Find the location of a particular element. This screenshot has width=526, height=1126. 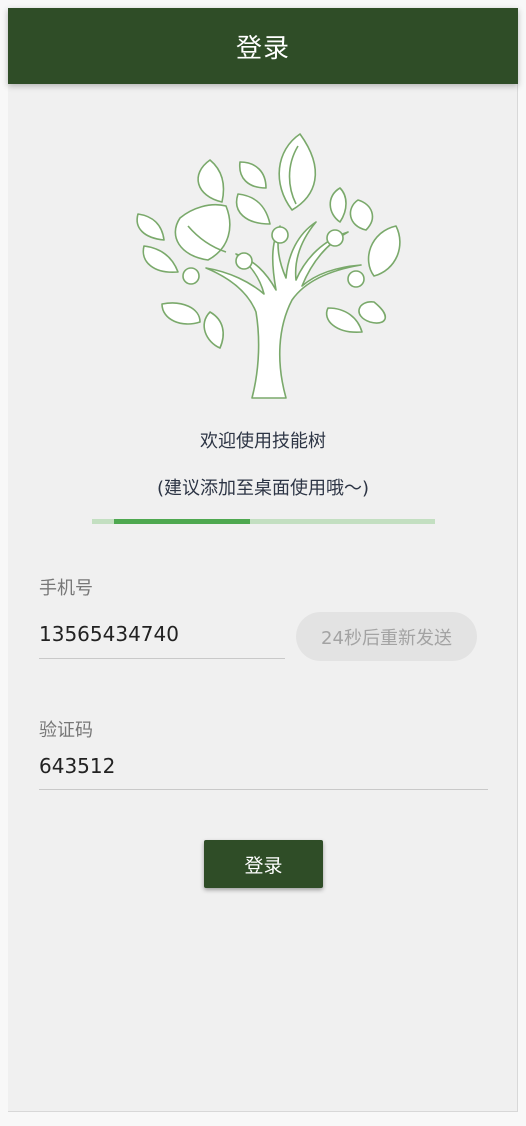

add-to-desktop-hint: (建议添加至桌面使用哦～) is located at coordinates (263, 488).